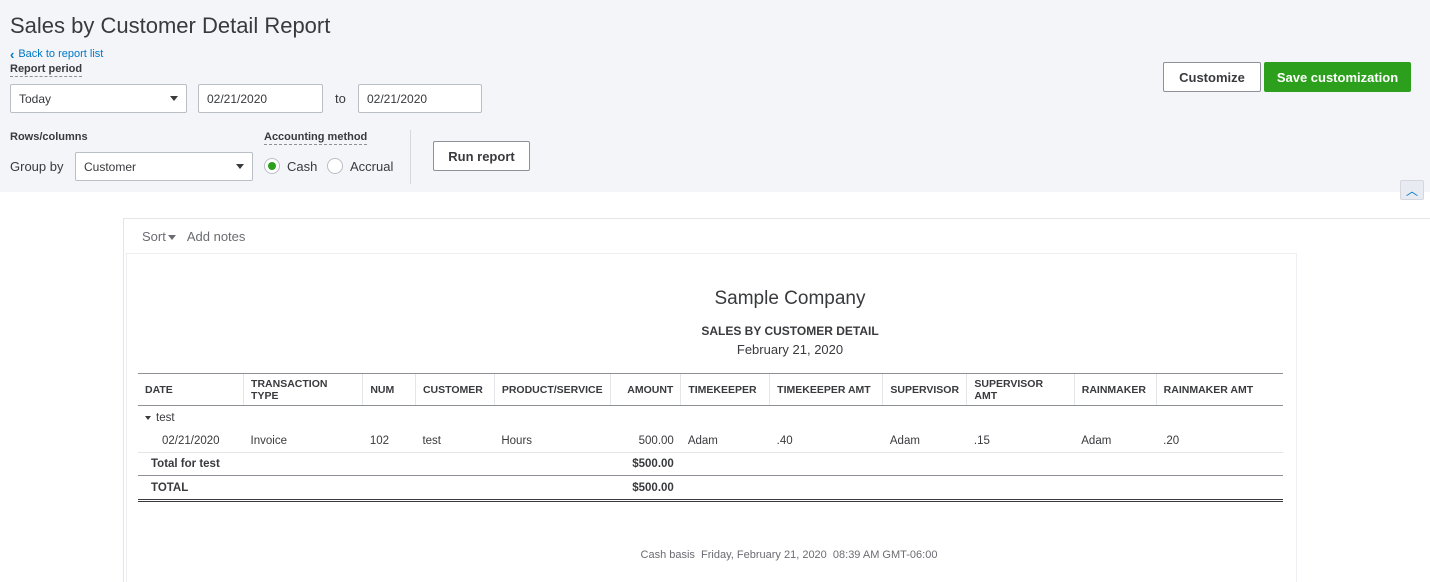 The height and width of the screenshot is (582, 1430). What do you see at coordinates (790, 298) in the screenshot?
I see `company-name: Sample Company` at bounding box center [790, 298].